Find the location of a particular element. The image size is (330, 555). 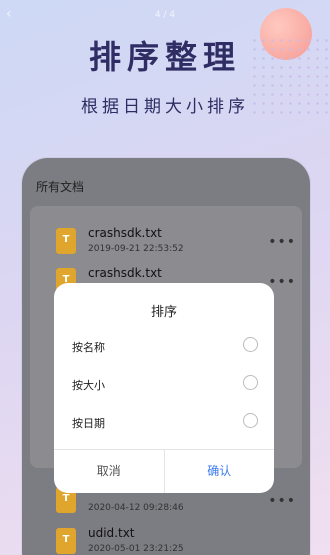

cancel-button: 取消 is located at coordinates (109, 471).